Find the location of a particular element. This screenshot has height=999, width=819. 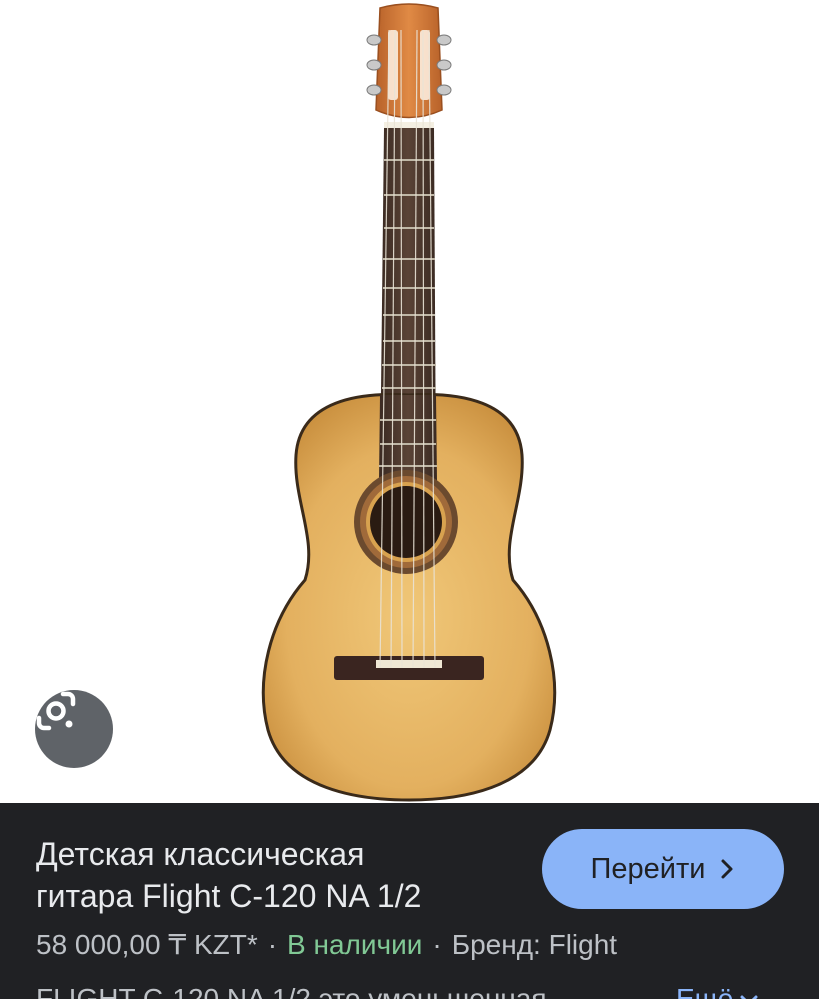

google-lens-button is located at coordinates (74, 729).